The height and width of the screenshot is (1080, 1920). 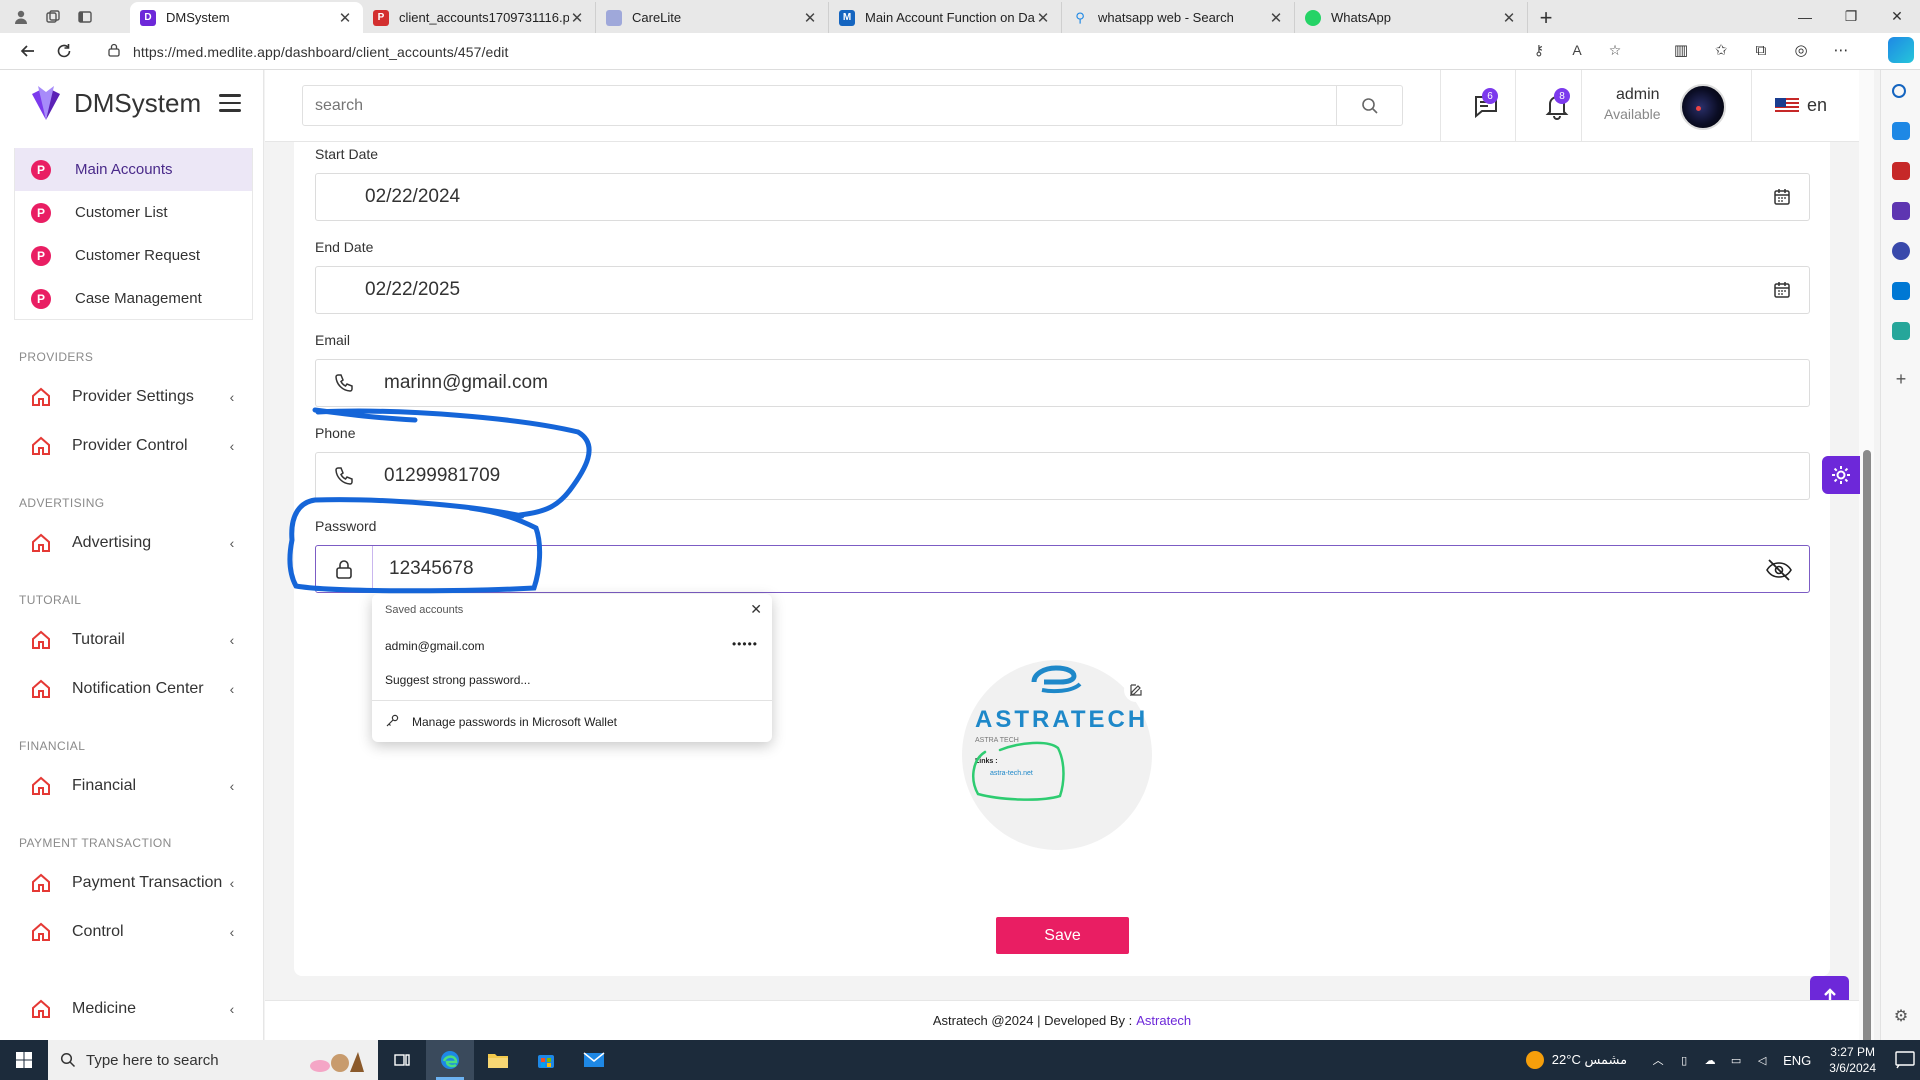 I want to click on language-selector: en, so click(x=1801, y=105).